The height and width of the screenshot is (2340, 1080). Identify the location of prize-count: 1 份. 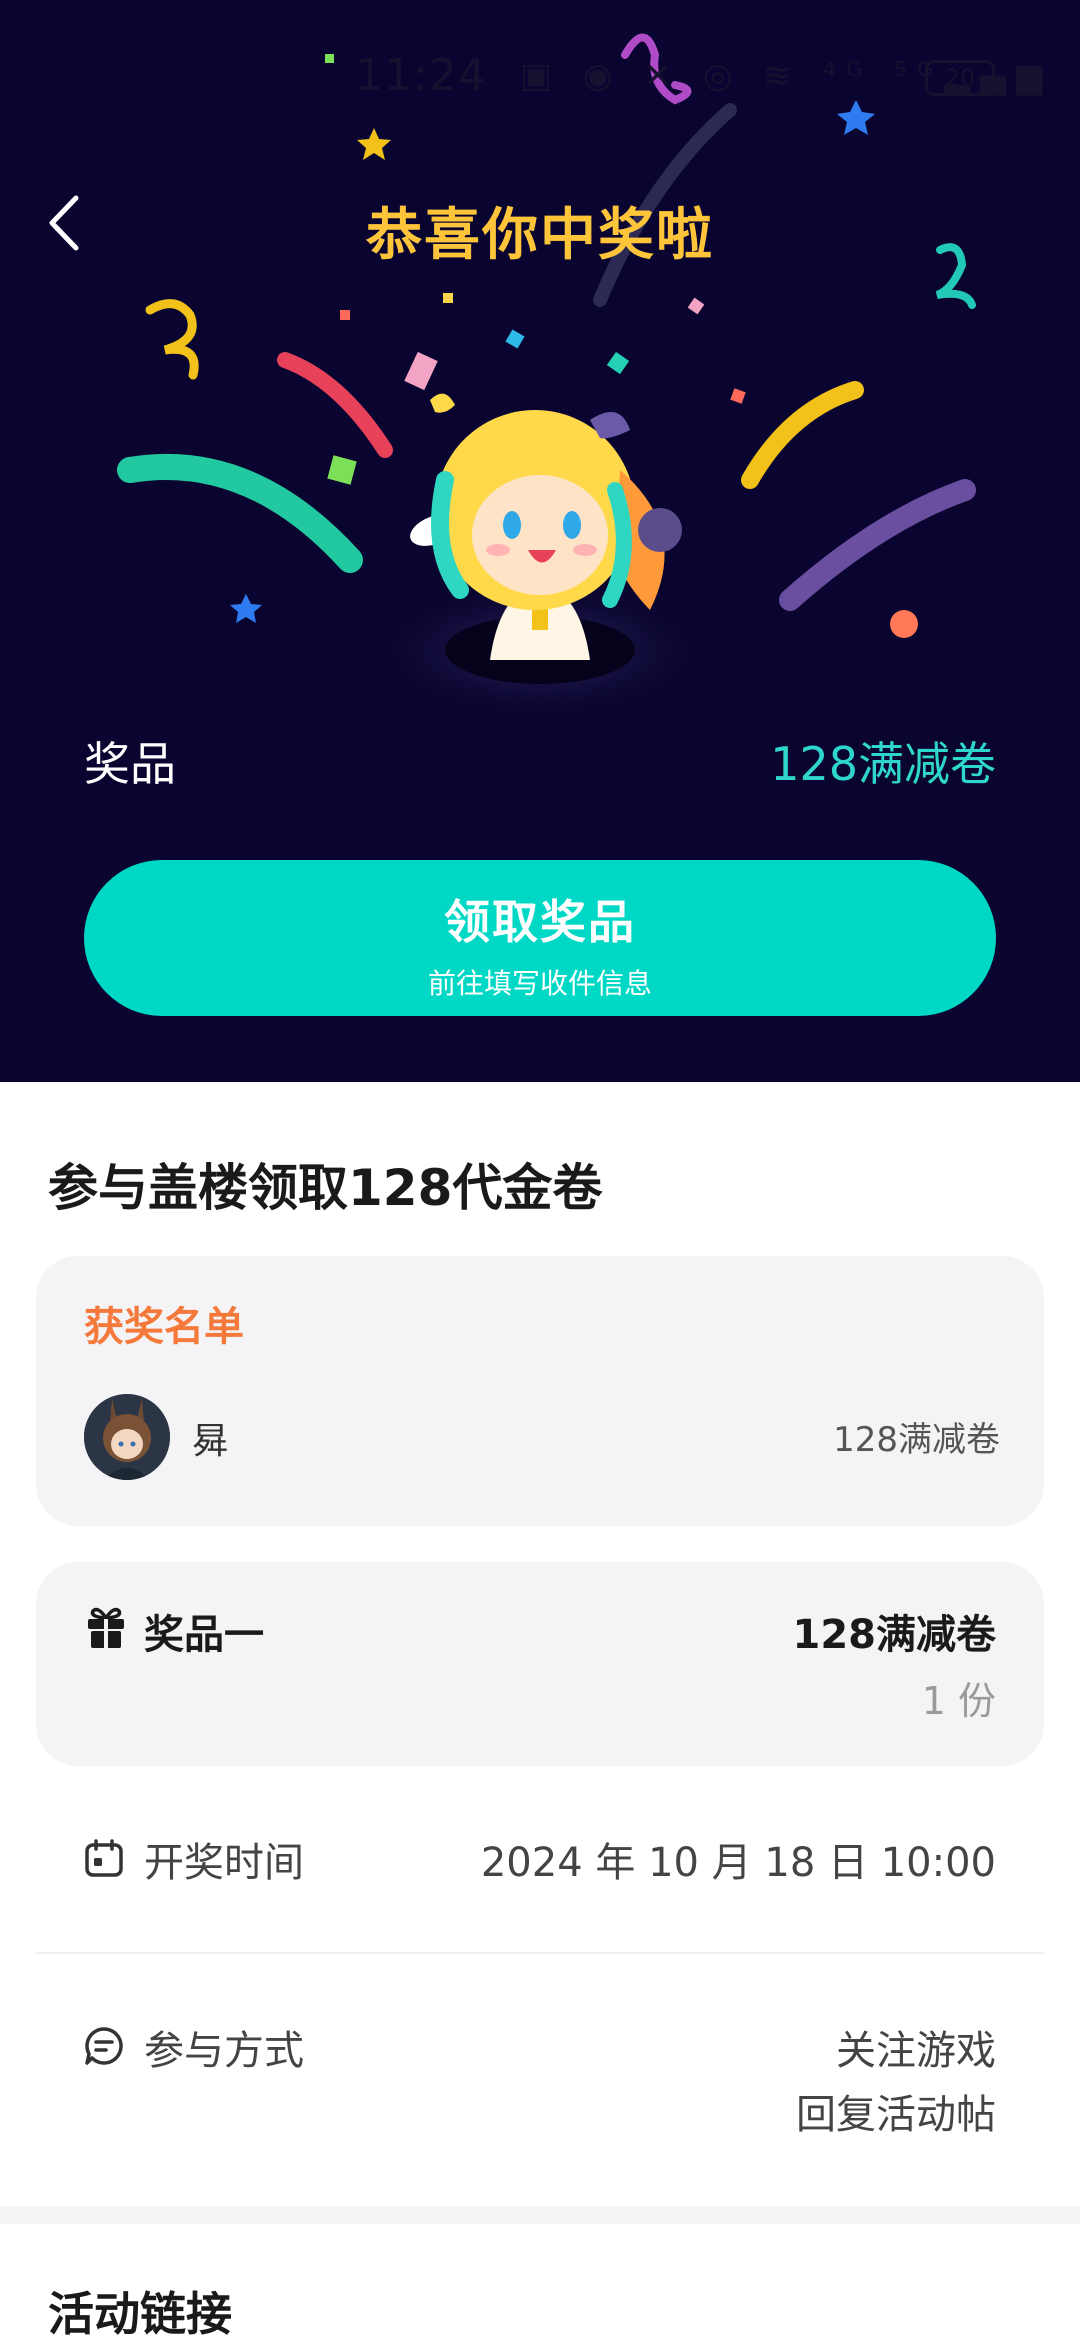
(958, 1701).